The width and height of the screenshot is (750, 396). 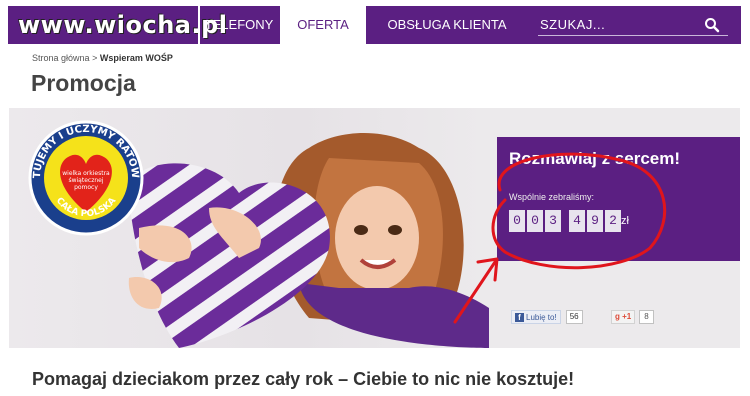 What do you see at coordinates (627, 316) in the screenshot?
I see `google-plus-label: +1` at bounding box center [627, 316].